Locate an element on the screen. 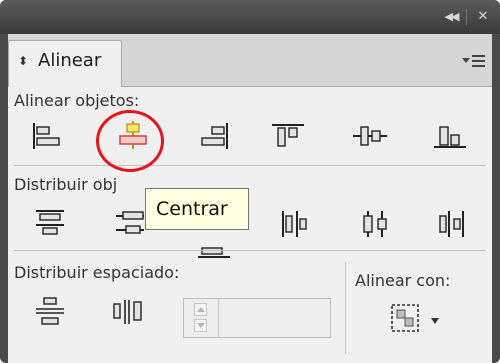 Image resolution: width=500 pixels, height=363 pixels. stepper-down-icon is located at coordinates (200, 325).